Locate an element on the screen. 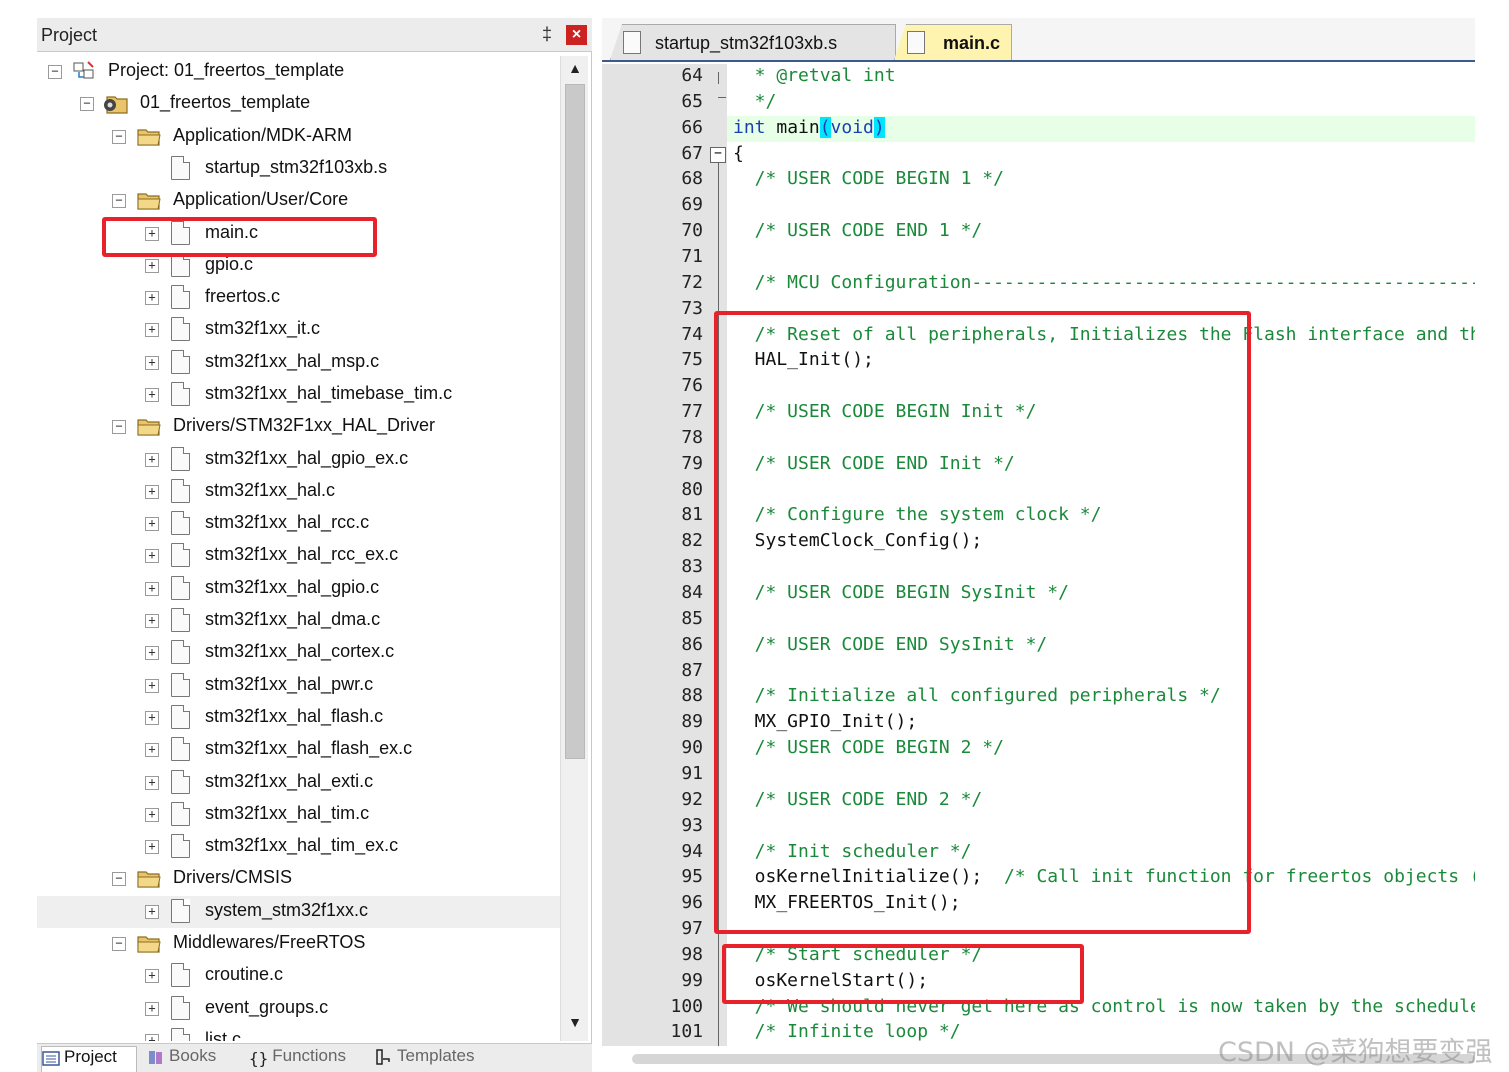  tab-main-file: main.c is located at coordinates (953, 42).